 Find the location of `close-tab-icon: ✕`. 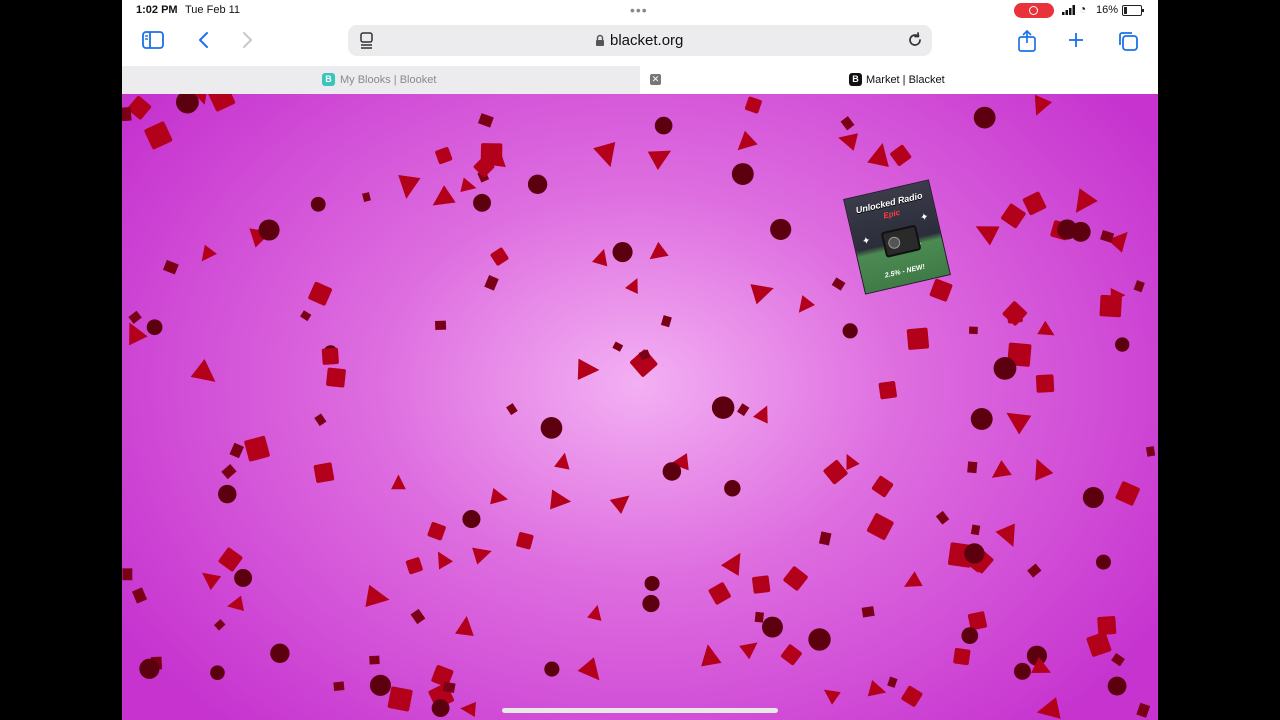

close-tab-icon: ✕ is located at coordinates (655, 79).